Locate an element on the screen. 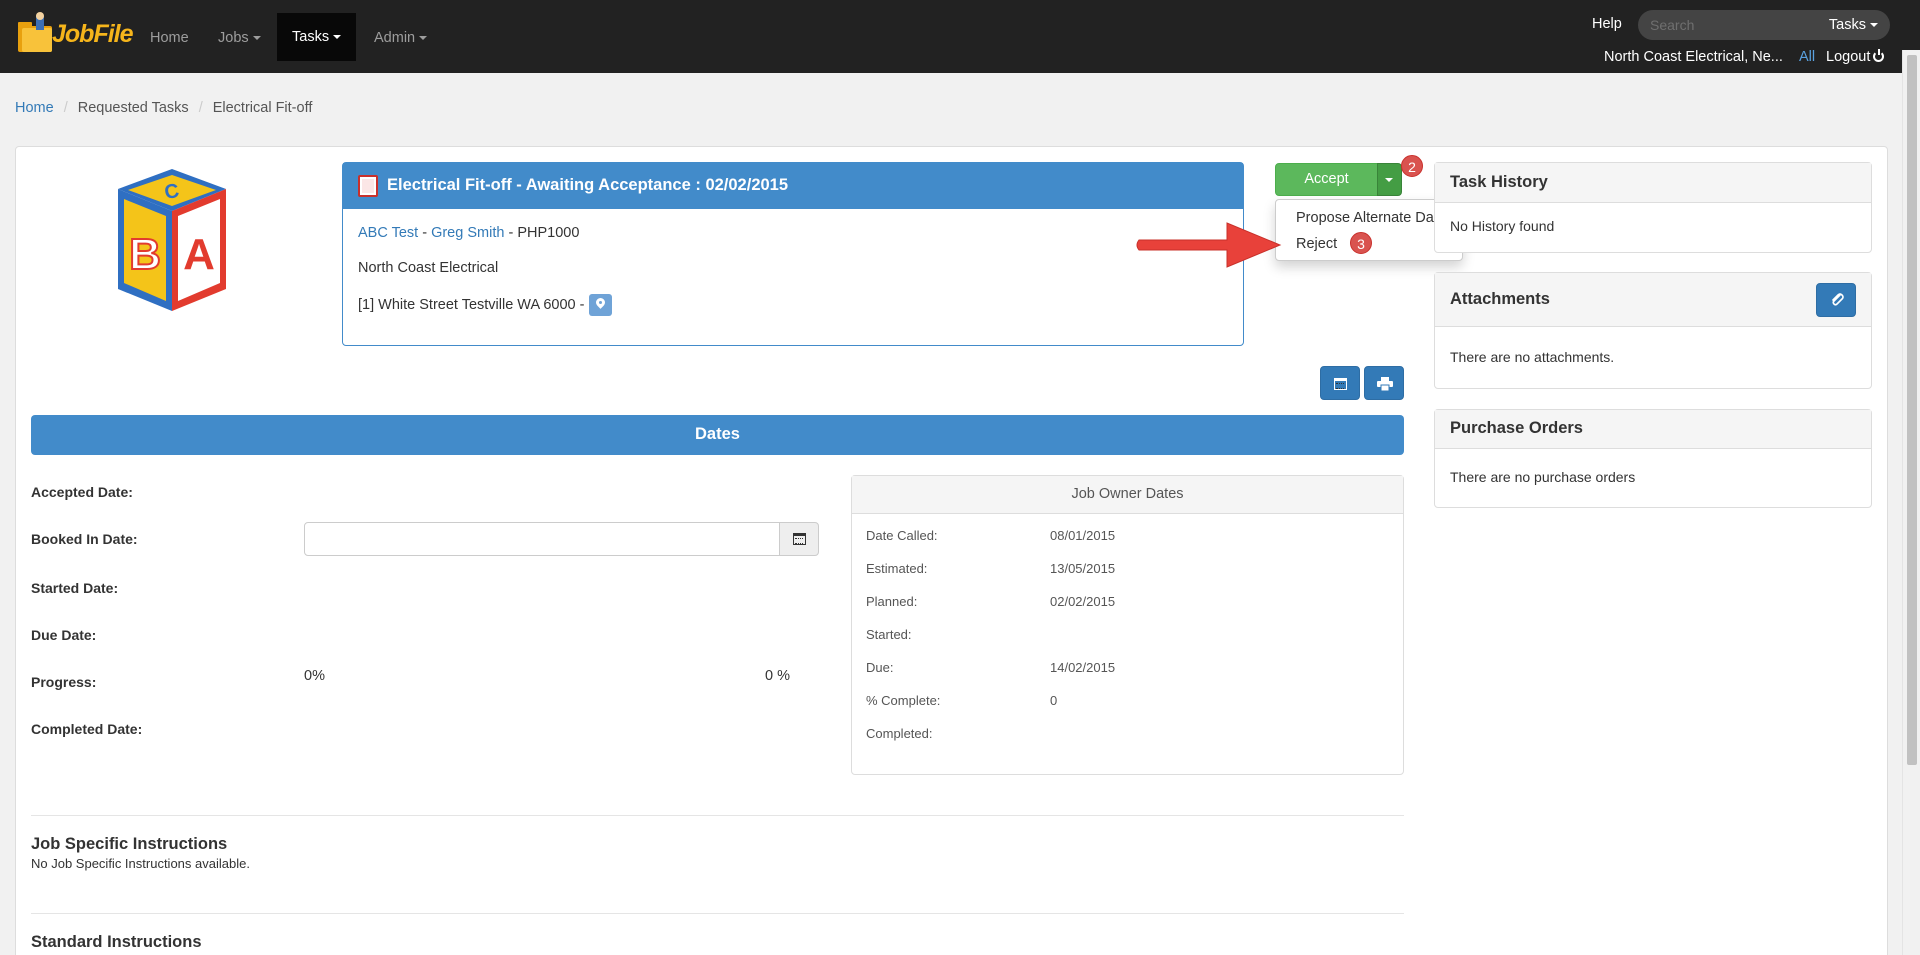 This screenshot has height=955, width=1920. accept-button: Accept is located at coordinates (1326, 179).